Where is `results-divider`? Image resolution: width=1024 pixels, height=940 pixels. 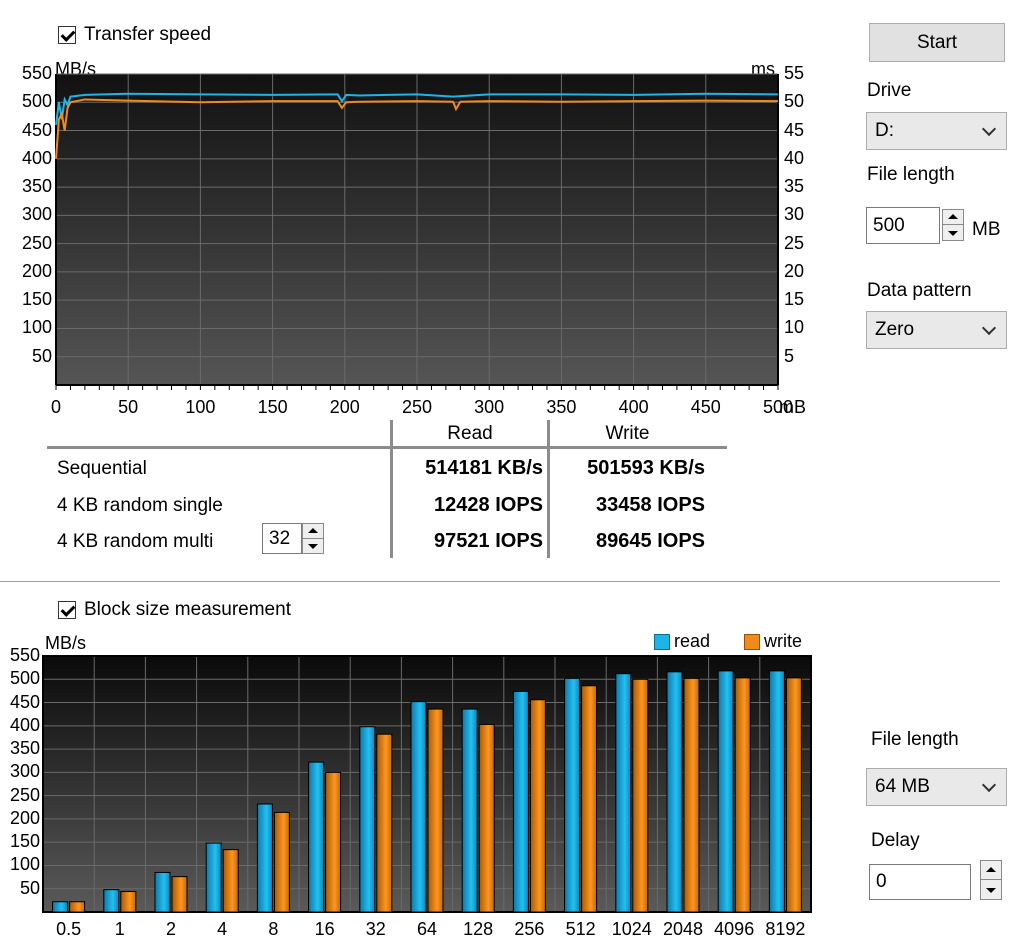
results-divider is located at coordinates (387, 447).